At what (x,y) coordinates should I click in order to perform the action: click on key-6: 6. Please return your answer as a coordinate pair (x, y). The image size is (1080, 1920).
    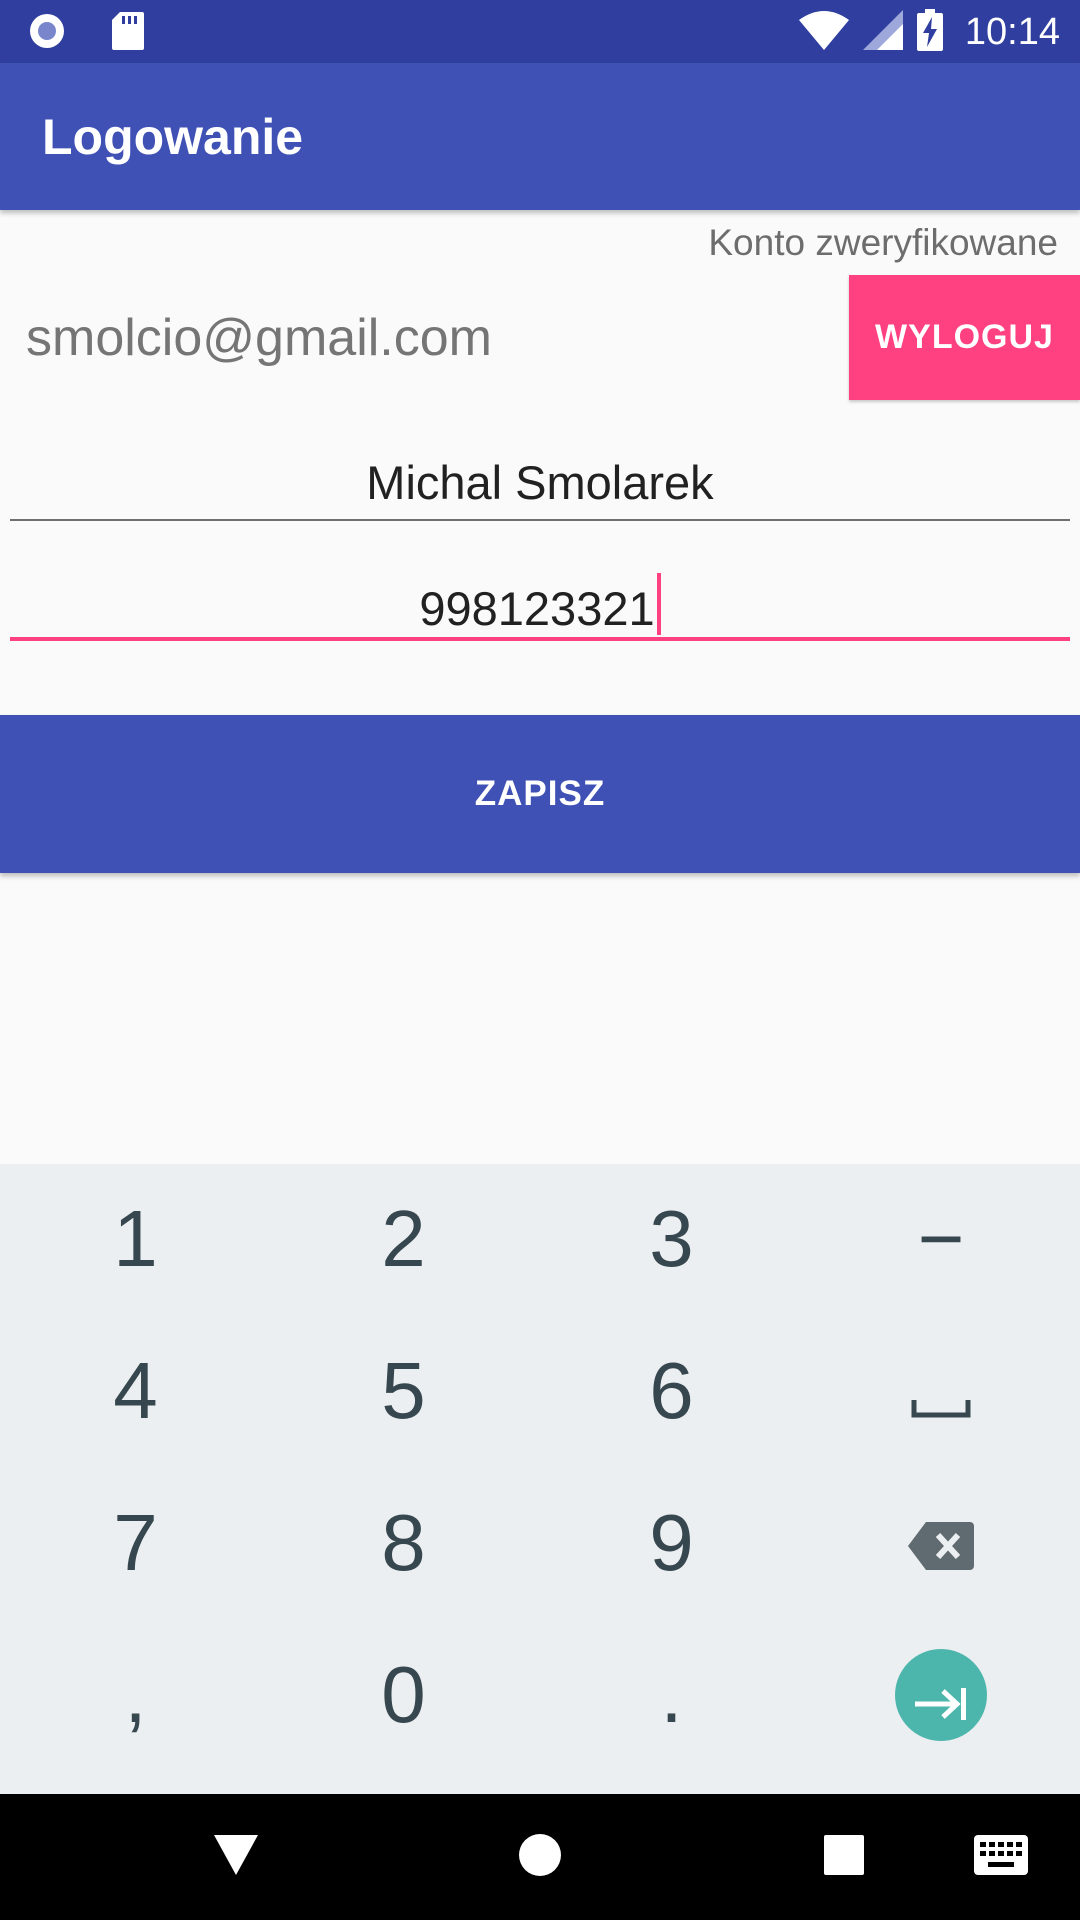
    Looking at the image, I should click on (671, 1391).